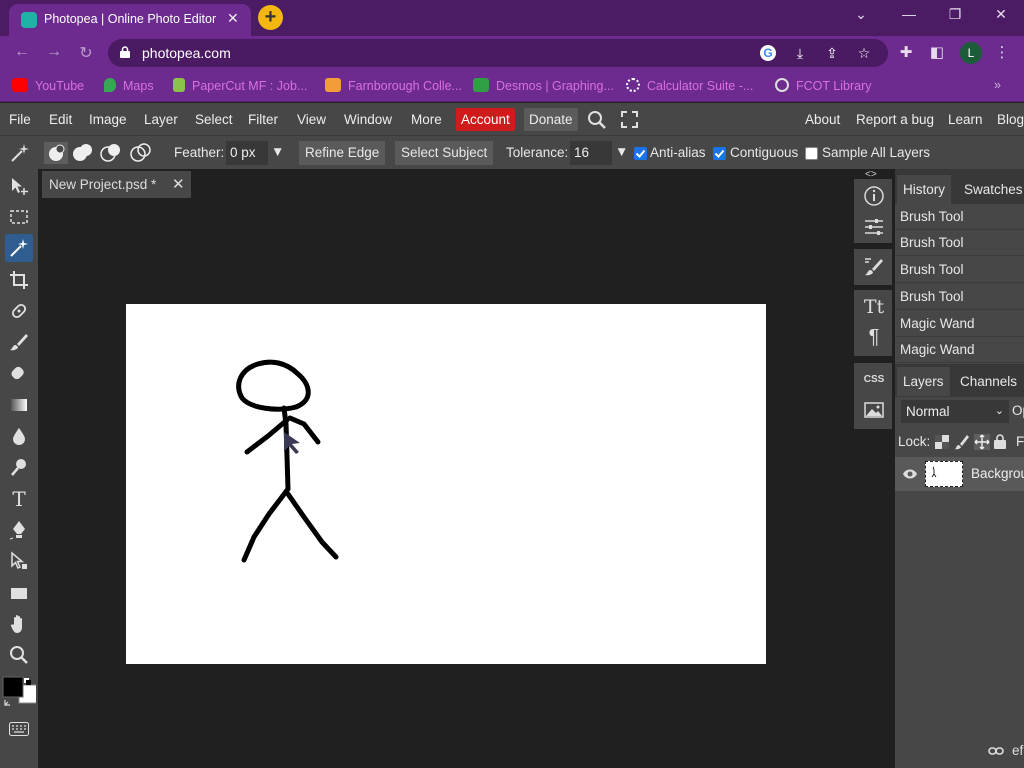 Image resolution: width=1024 pixels, height=768 pixels. I want to click on lock-pixels-icon, so click(962, 442).